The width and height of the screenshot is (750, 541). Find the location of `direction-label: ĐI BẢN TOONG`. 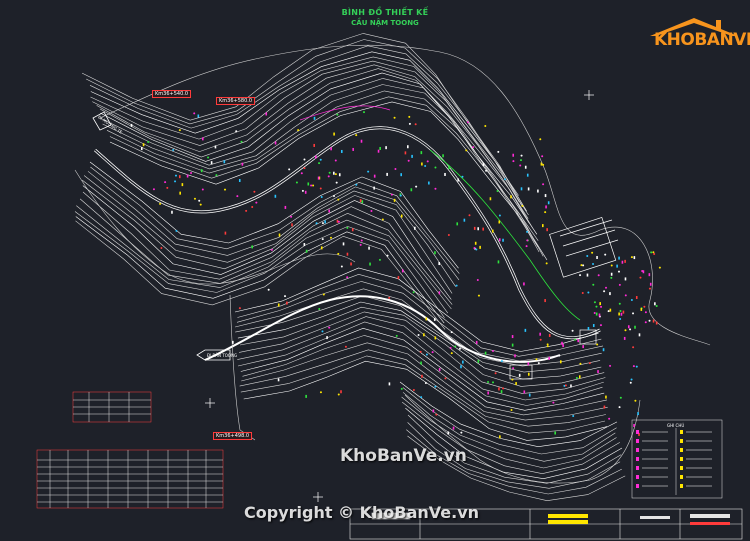

direction-label: ĐI BẢN TOONG is located at coordinates (222, 355).